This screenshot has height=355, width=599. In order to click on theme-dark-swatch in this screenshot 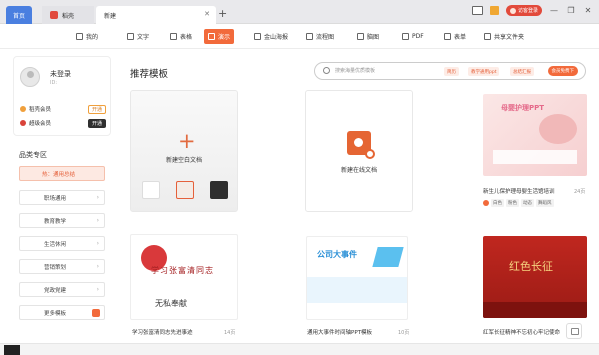, I will do `click(219, 190)`.